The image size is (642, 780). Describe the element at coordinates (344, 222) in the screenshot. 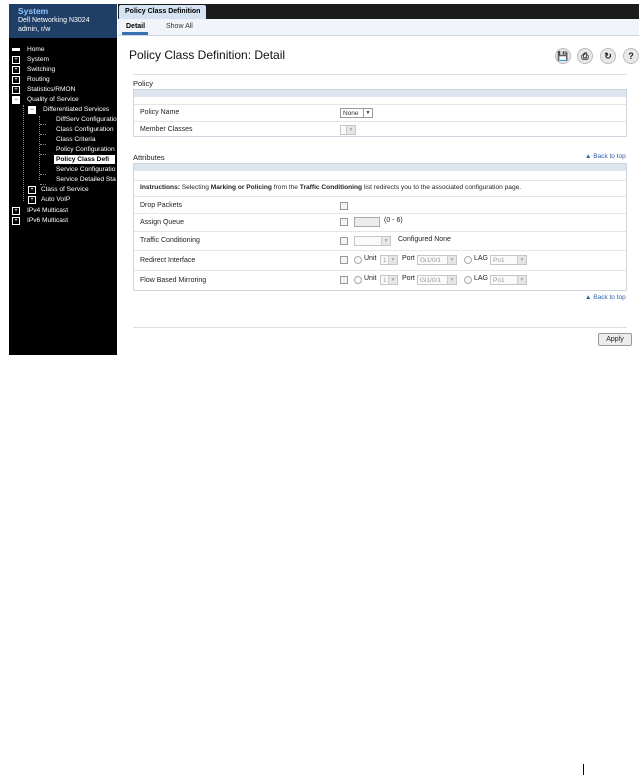

I see `assign-queue-checkbox` at that location.